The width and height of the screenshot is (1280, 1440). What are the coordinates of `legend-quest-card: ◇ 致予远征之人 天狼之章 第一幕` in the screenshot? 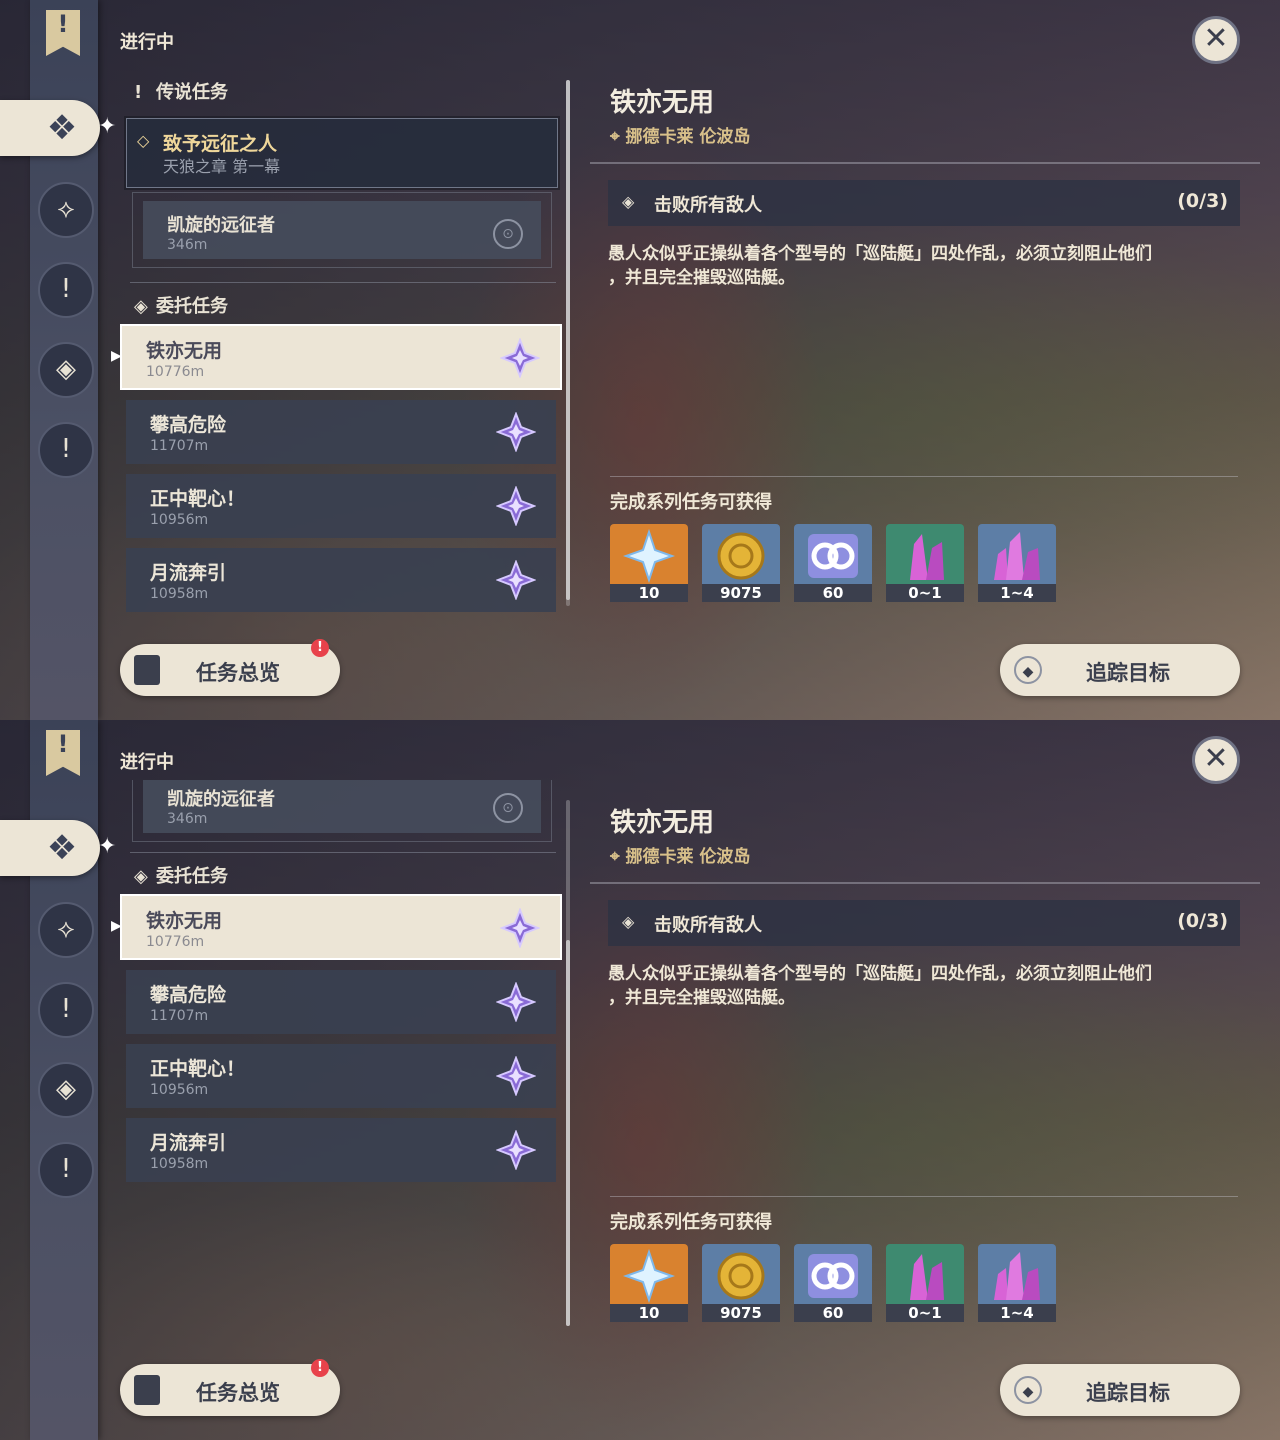 It's located at (342, 153).